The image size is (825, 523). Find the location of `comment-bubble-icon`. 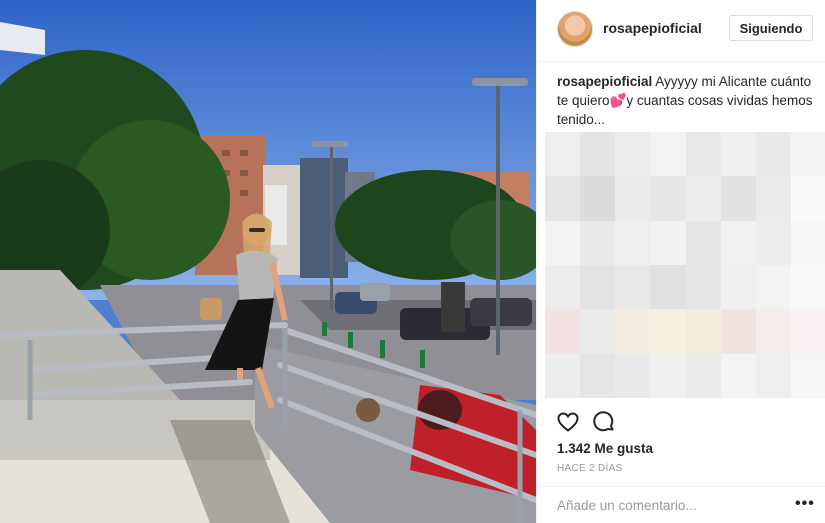

comment-bubble-icon is located at coordinates (604, 422).